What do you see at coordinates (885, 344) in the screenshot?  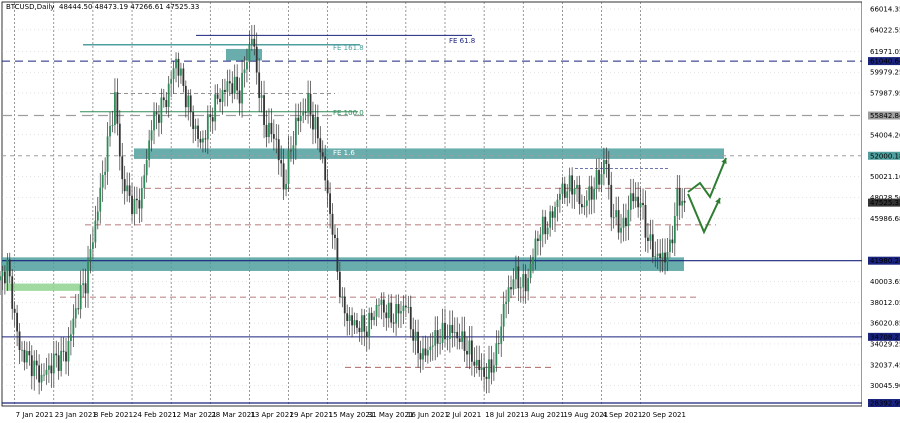 I see `price-tick-label: 34029.25` at bounding box center [885, 344].